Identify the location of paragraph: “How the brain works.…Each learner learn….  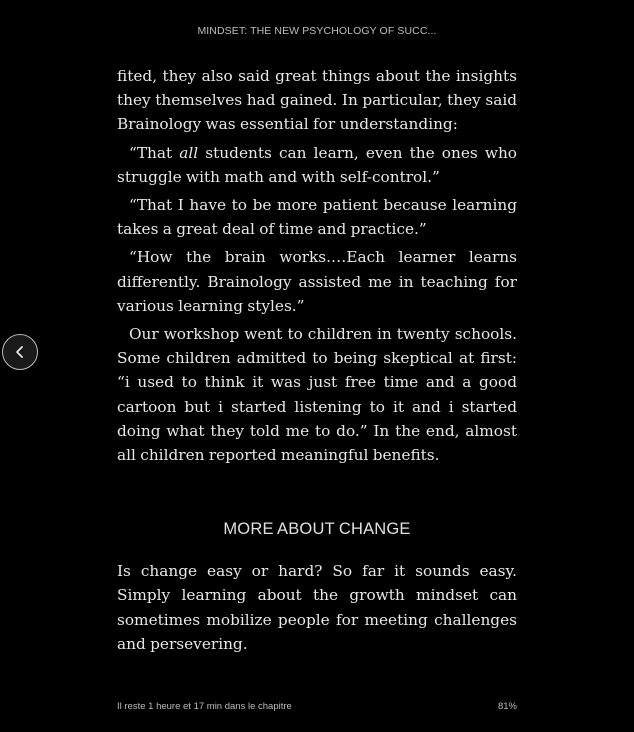
(317, 281).